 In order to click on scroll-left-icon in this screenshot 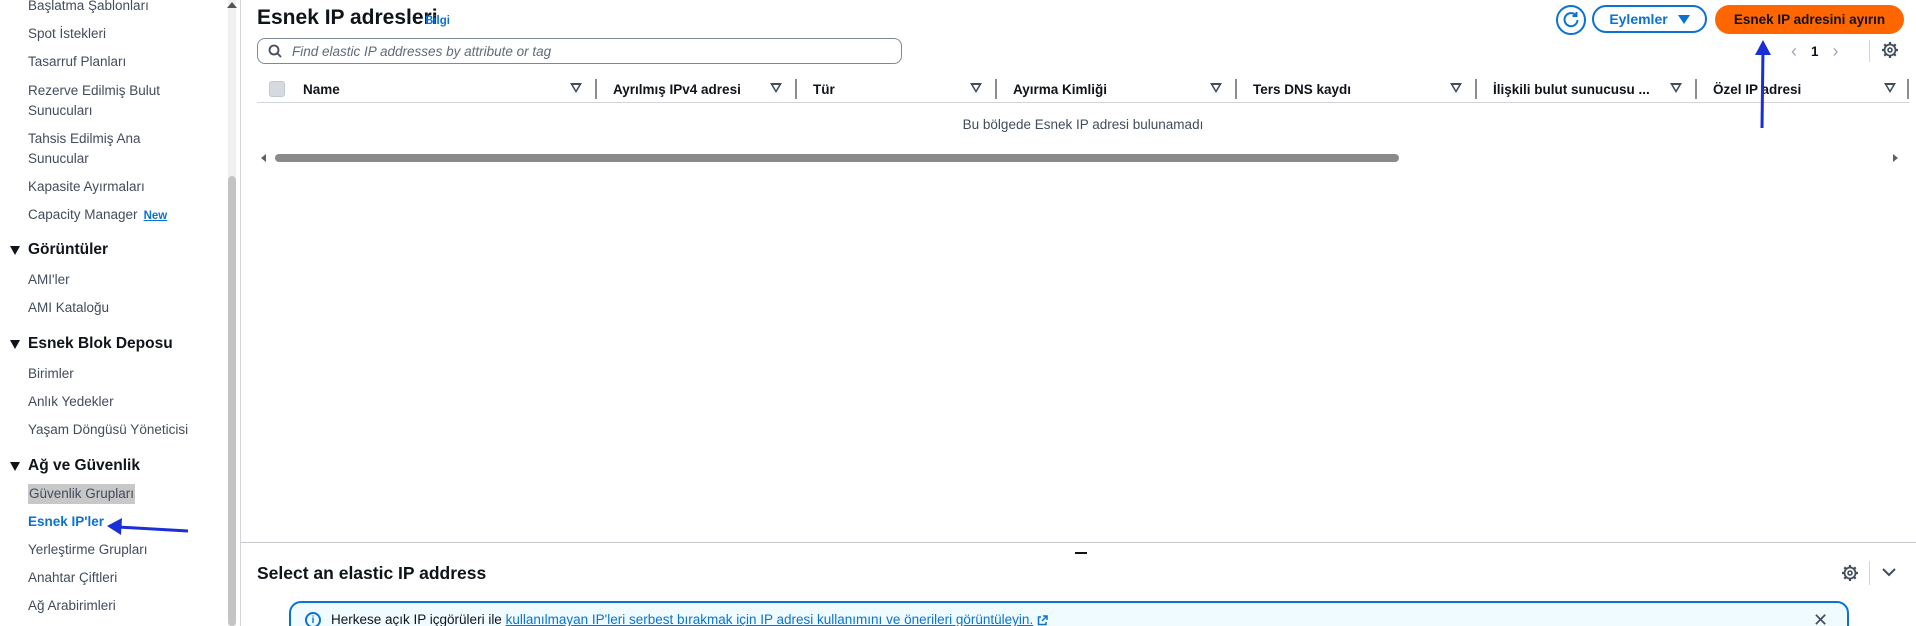, I will do `click(263, 158)`.